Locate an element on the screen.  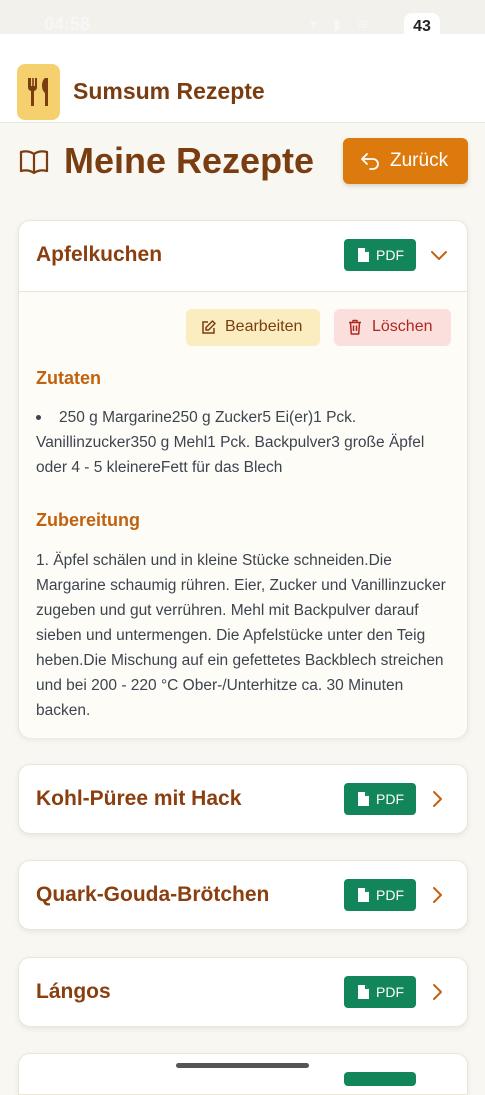
recipe-card is located at coordinates (243, 1074).